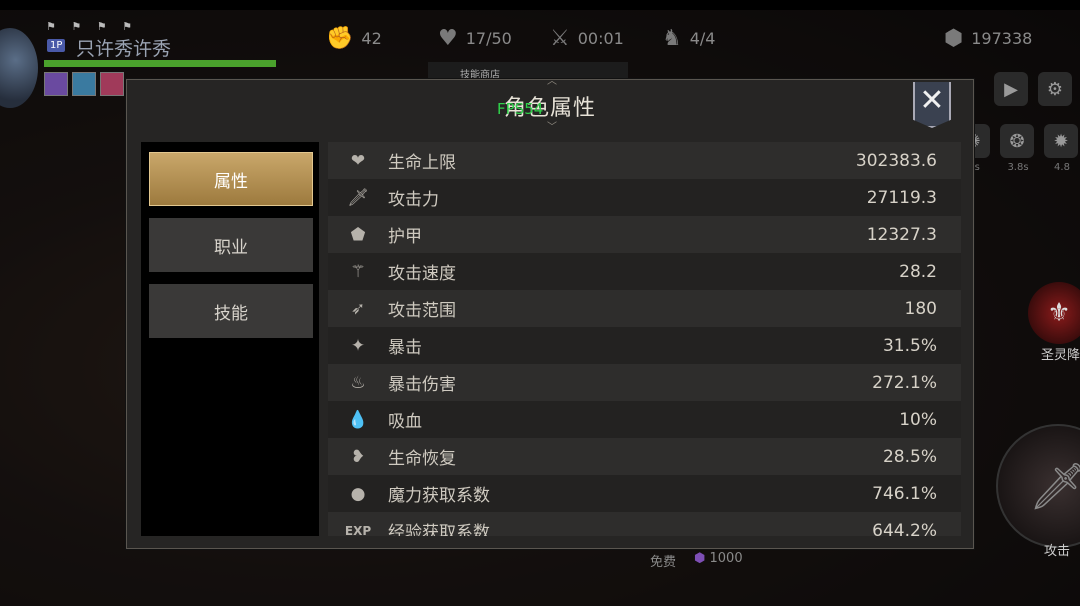 This screenshot has width=1080, height=606. I want to click on exp-icon: EXP, so click(358, 530).